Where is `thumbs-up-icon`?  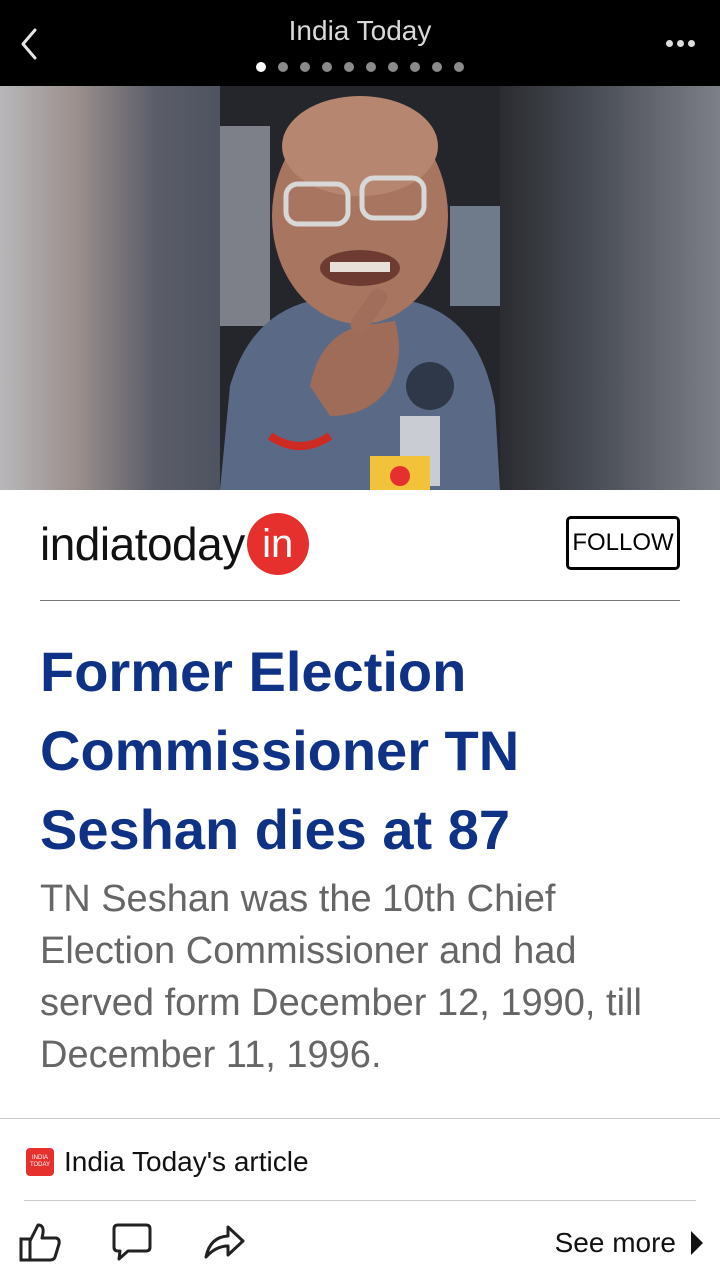
thumbs-up-icon is located at coordinates (40, 1242).